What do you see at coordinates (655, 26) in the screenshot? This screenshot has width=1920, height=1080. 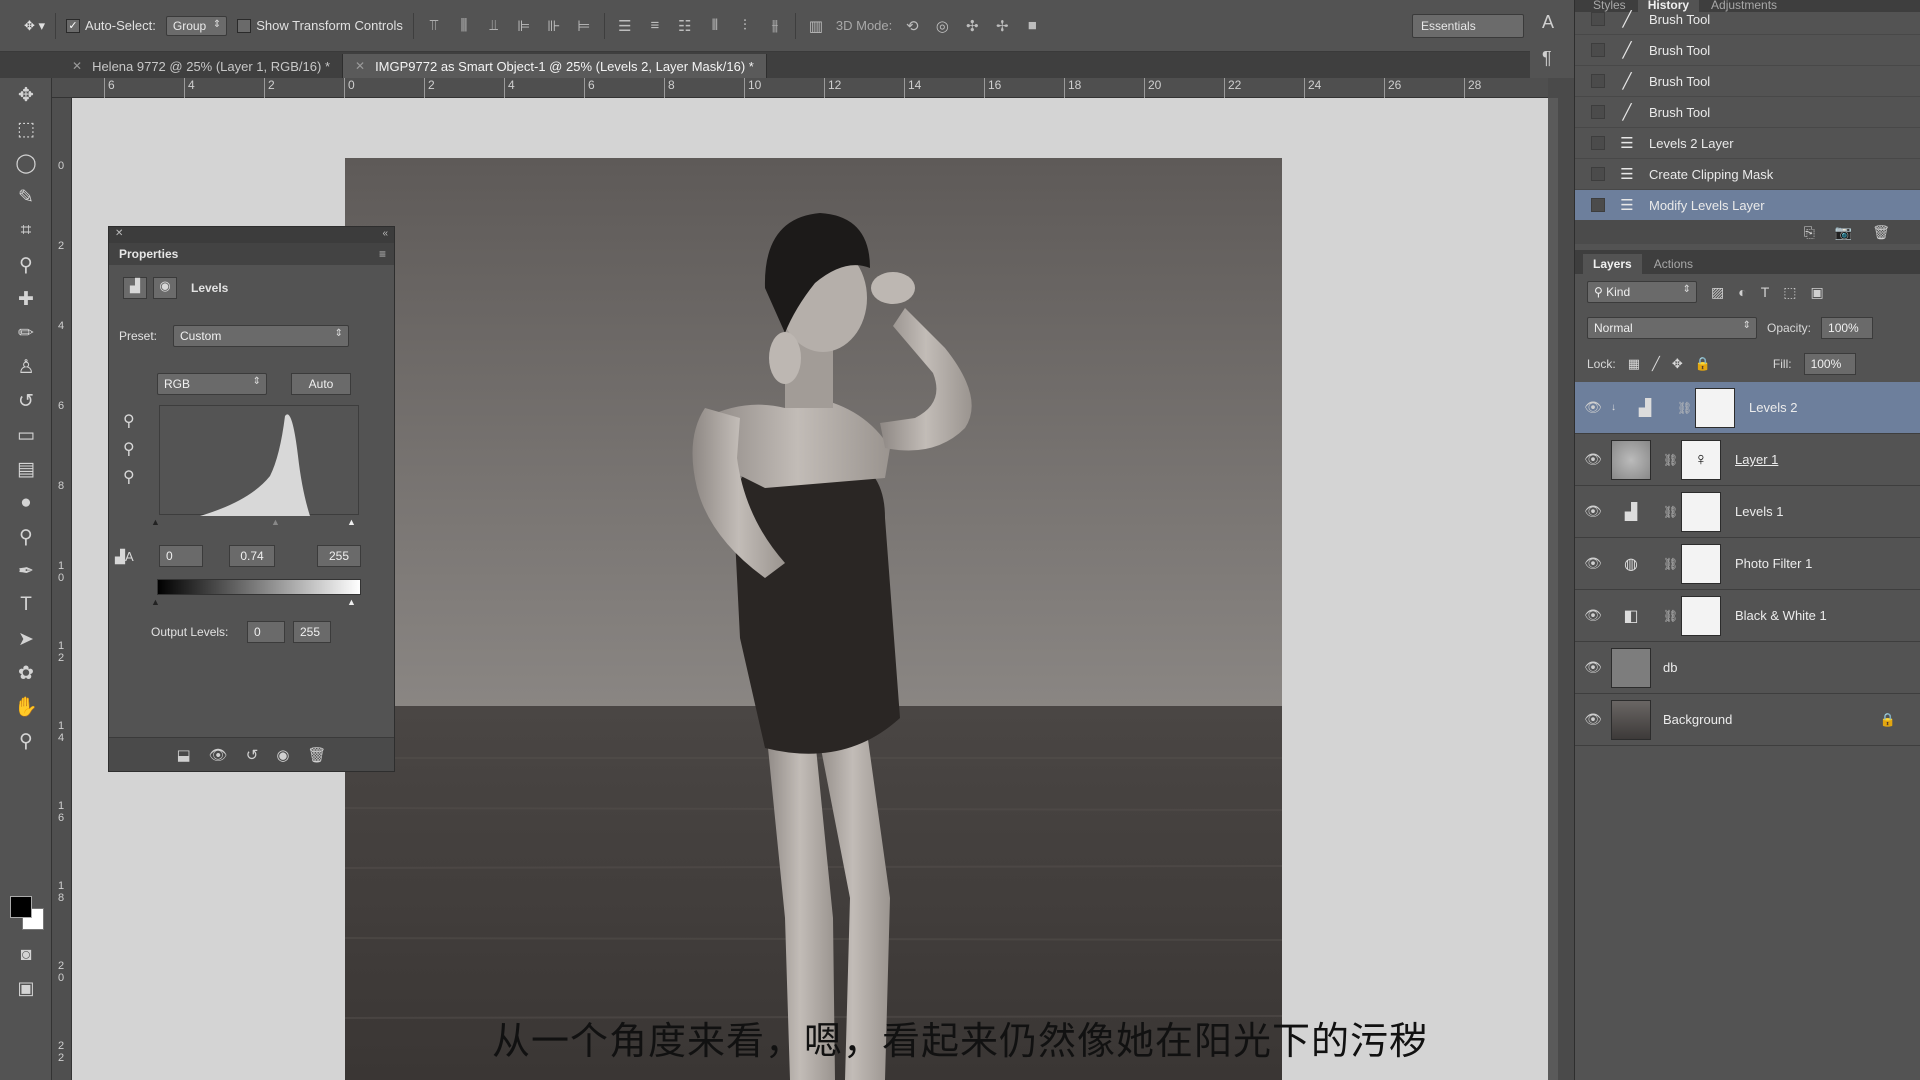 I see `distribute-vcenter-icon: ≡` at bounding box center [655, 26].